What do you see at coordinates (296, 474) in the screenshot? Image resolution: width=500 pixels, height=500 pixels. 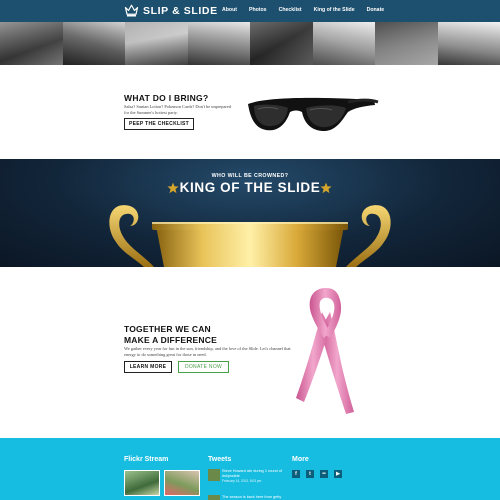 I see `facebook-icon: f` at bounding box center [296, 474].